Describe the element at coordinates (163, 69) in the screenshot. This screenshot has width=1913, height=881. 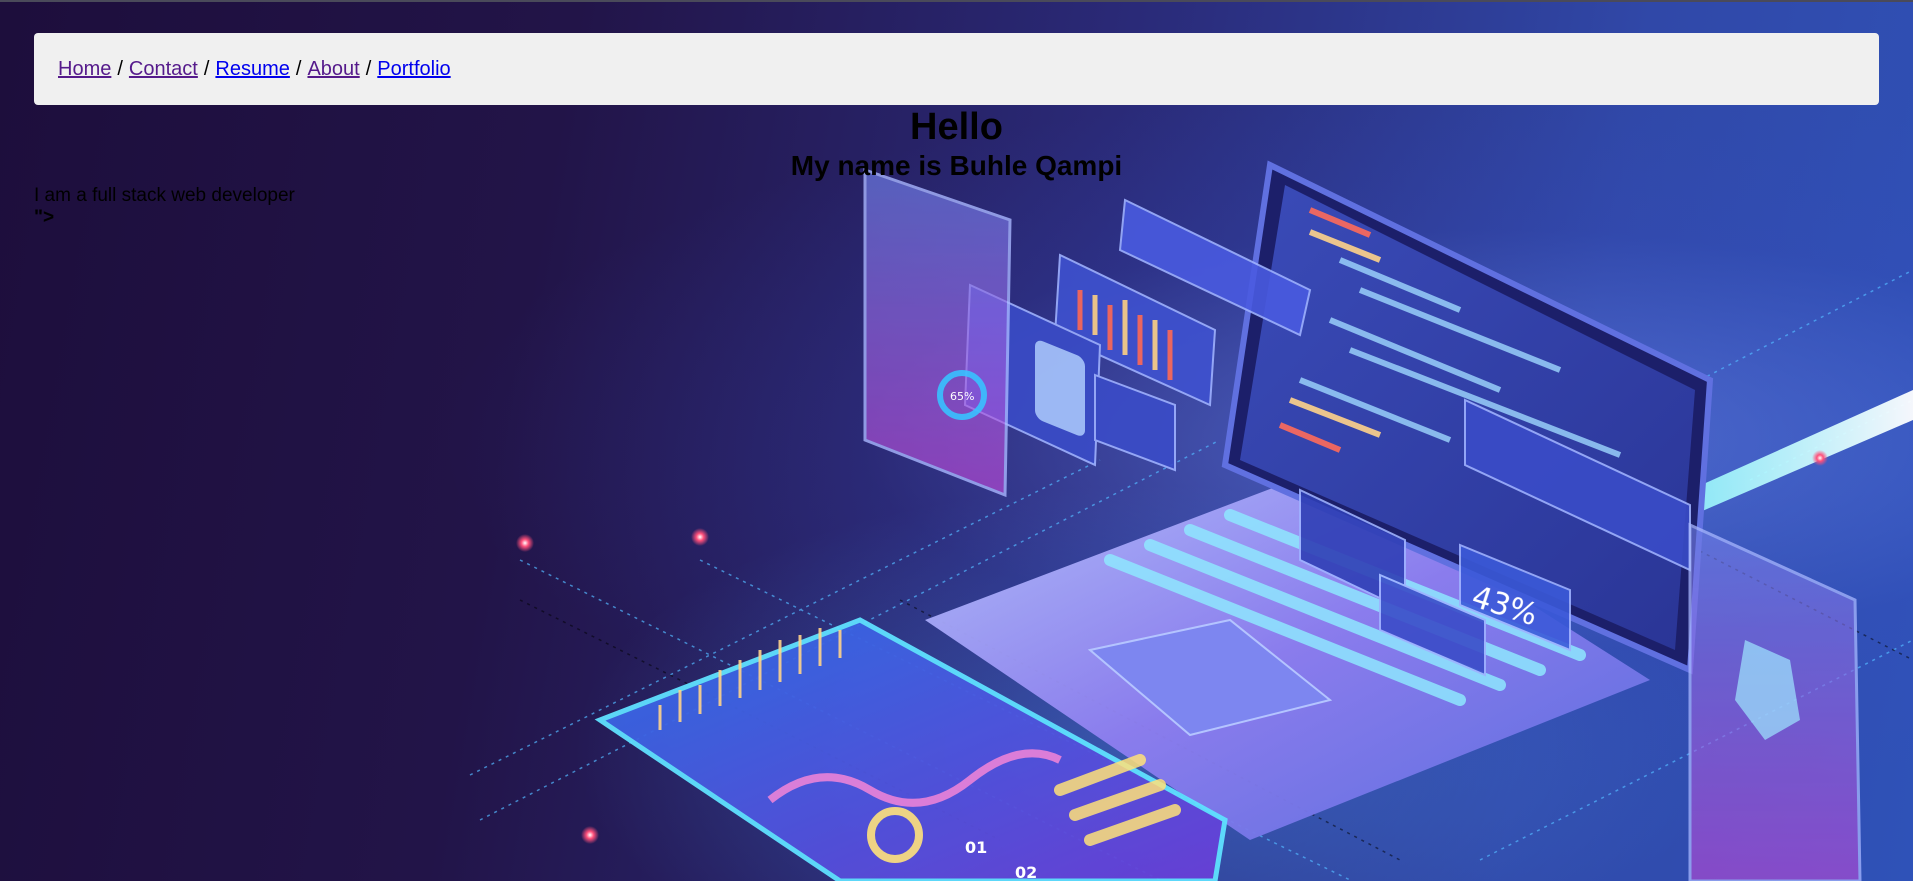
I see `nav-link-contact: Contact` at that location.